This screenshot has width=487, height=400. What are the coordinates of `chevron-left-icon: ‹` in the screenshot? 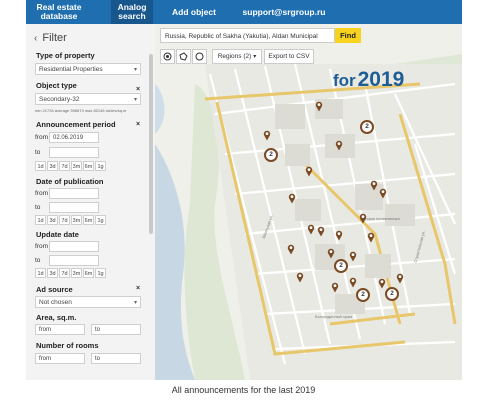 It's located at (35, 38).